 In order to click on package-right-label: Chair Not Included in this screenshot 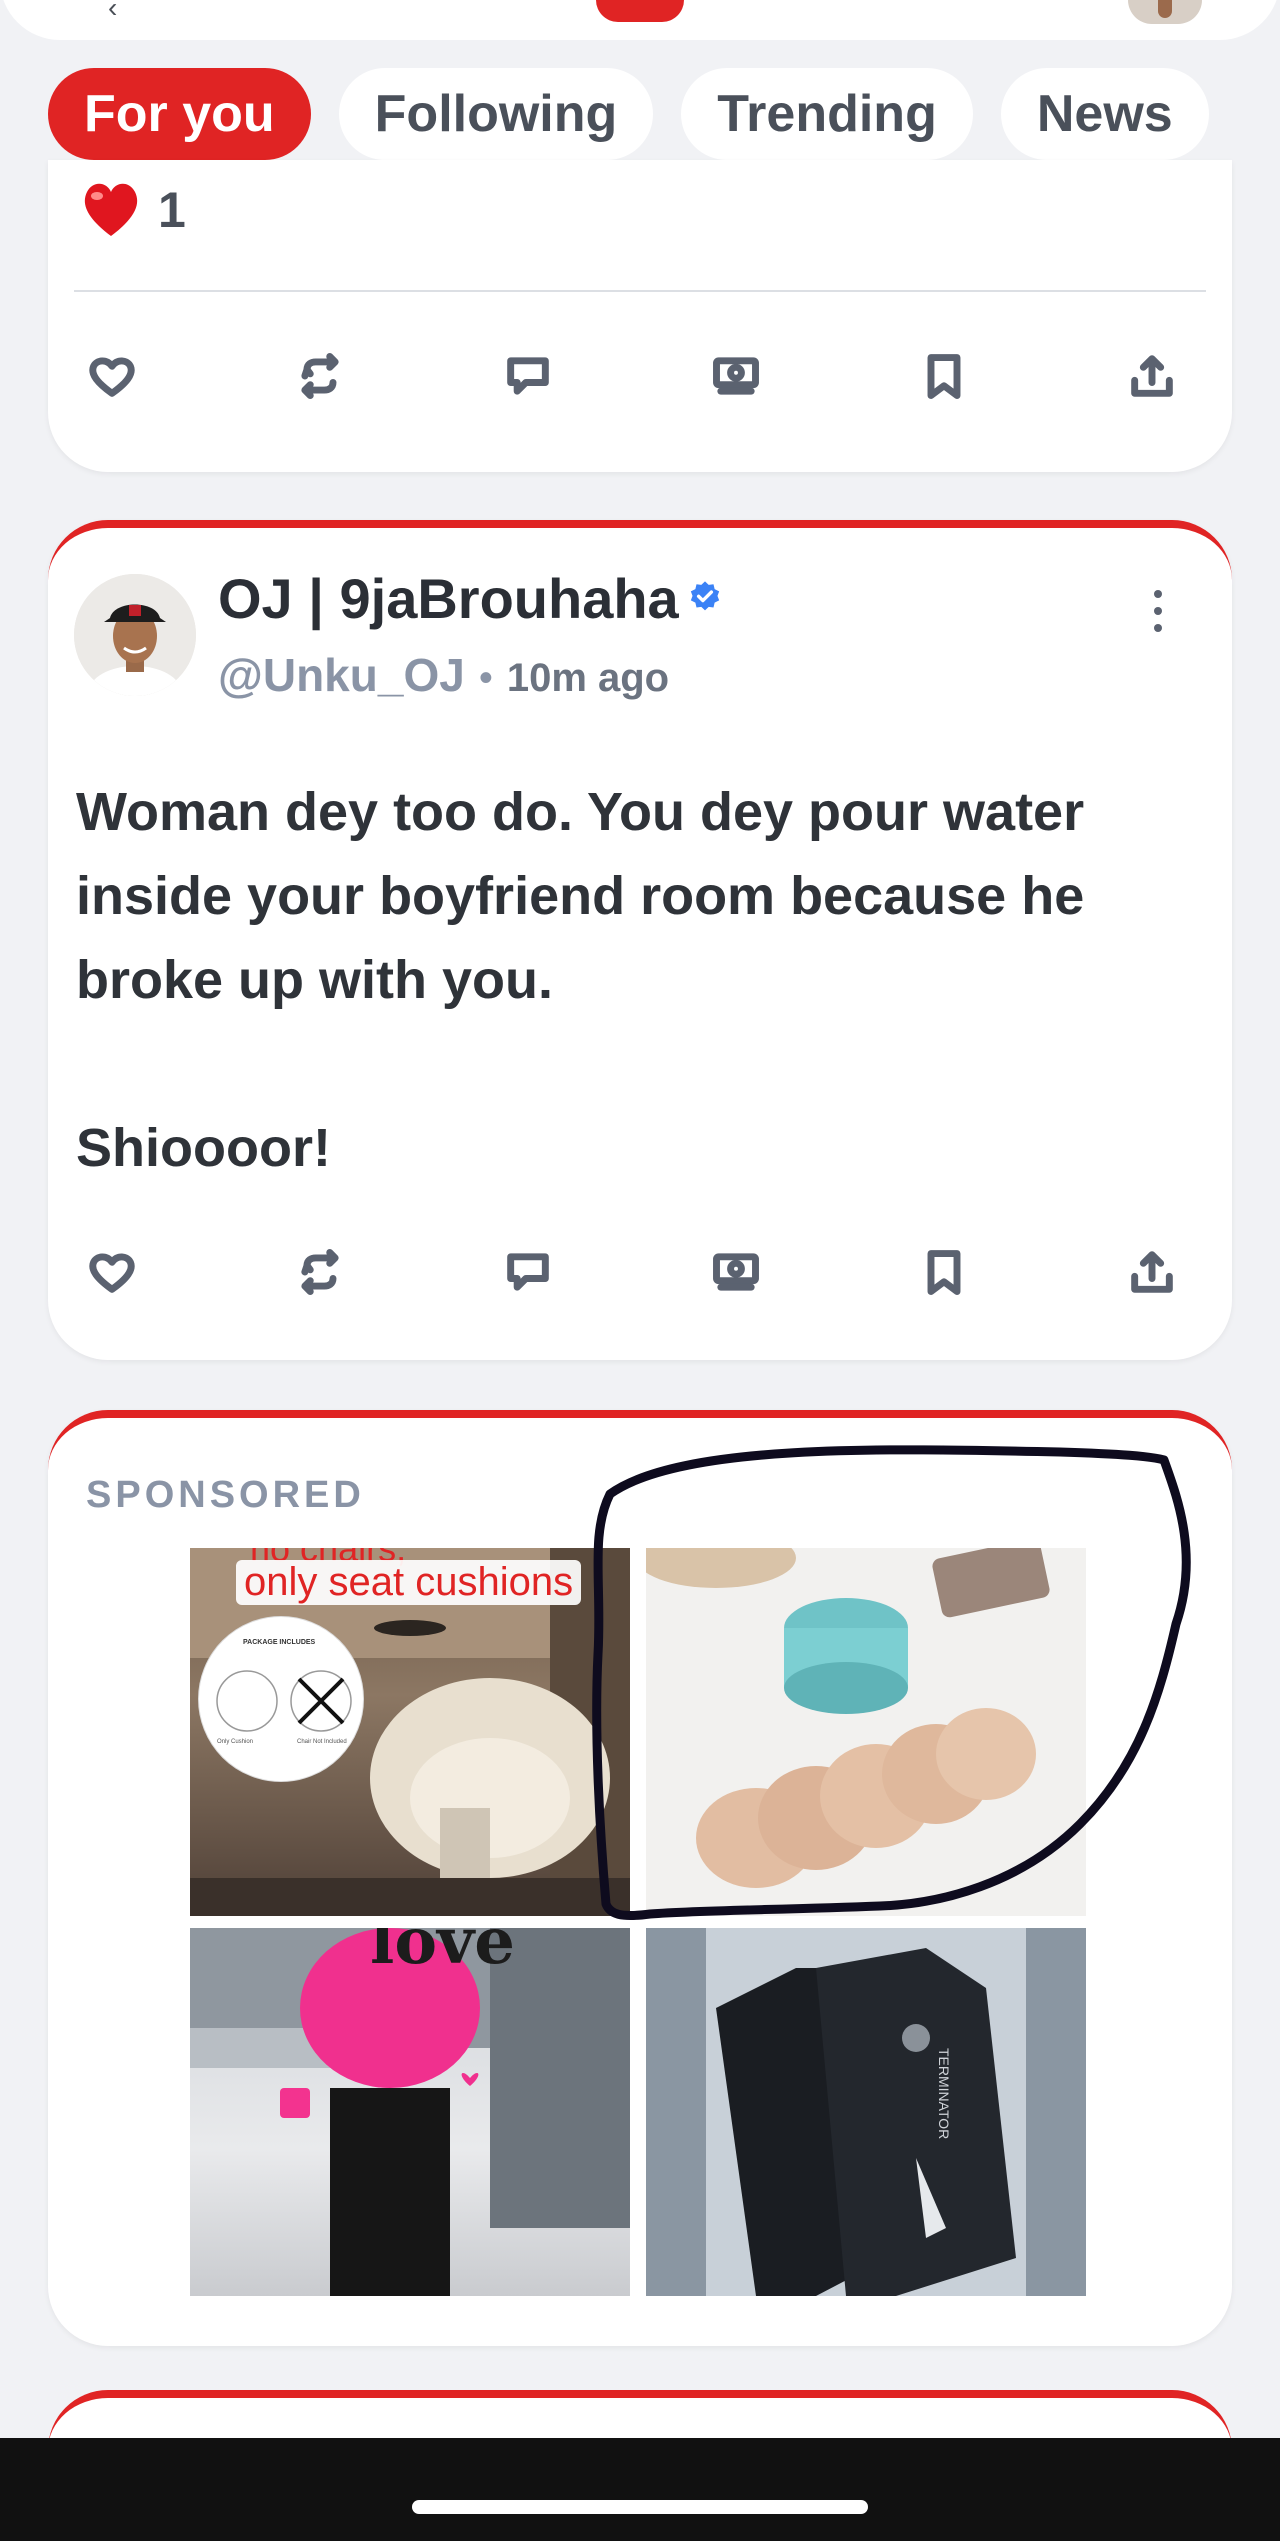, I will do `click(322, 1742)`.